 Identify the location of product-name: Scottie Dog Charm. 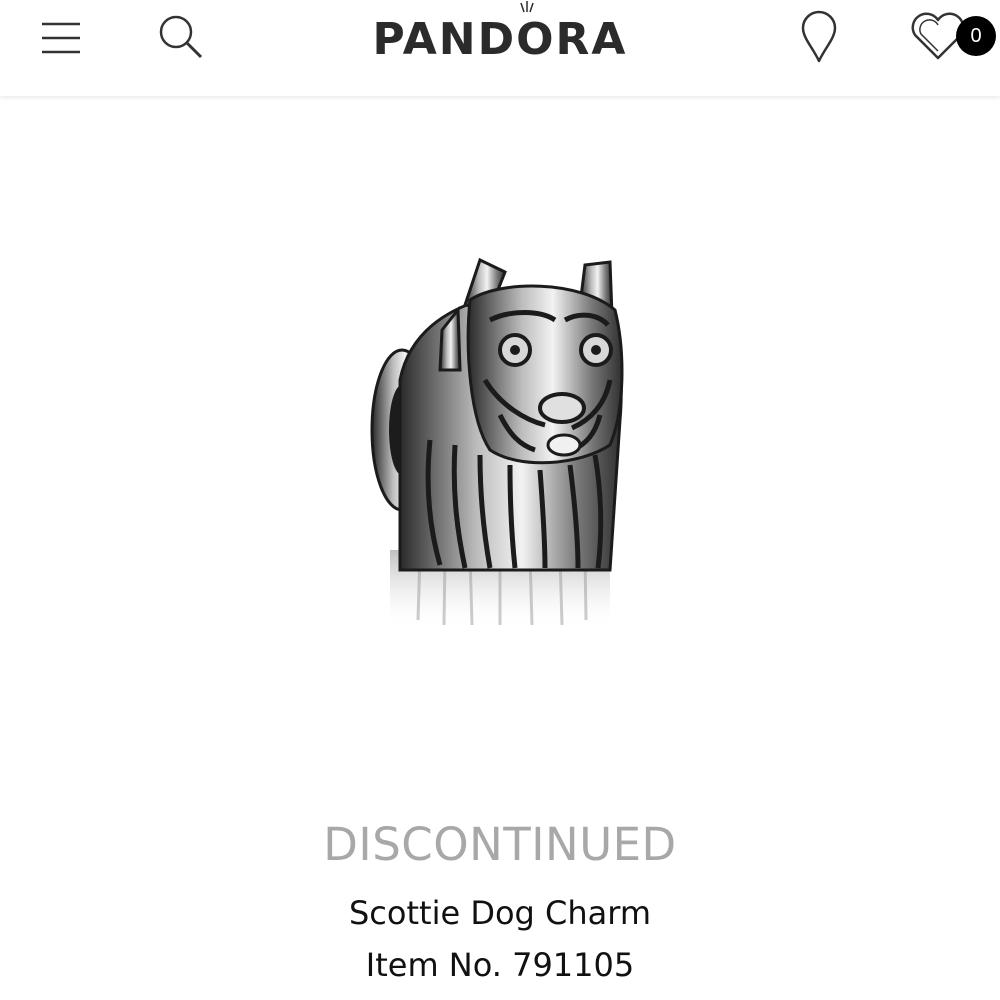
(500, 913).